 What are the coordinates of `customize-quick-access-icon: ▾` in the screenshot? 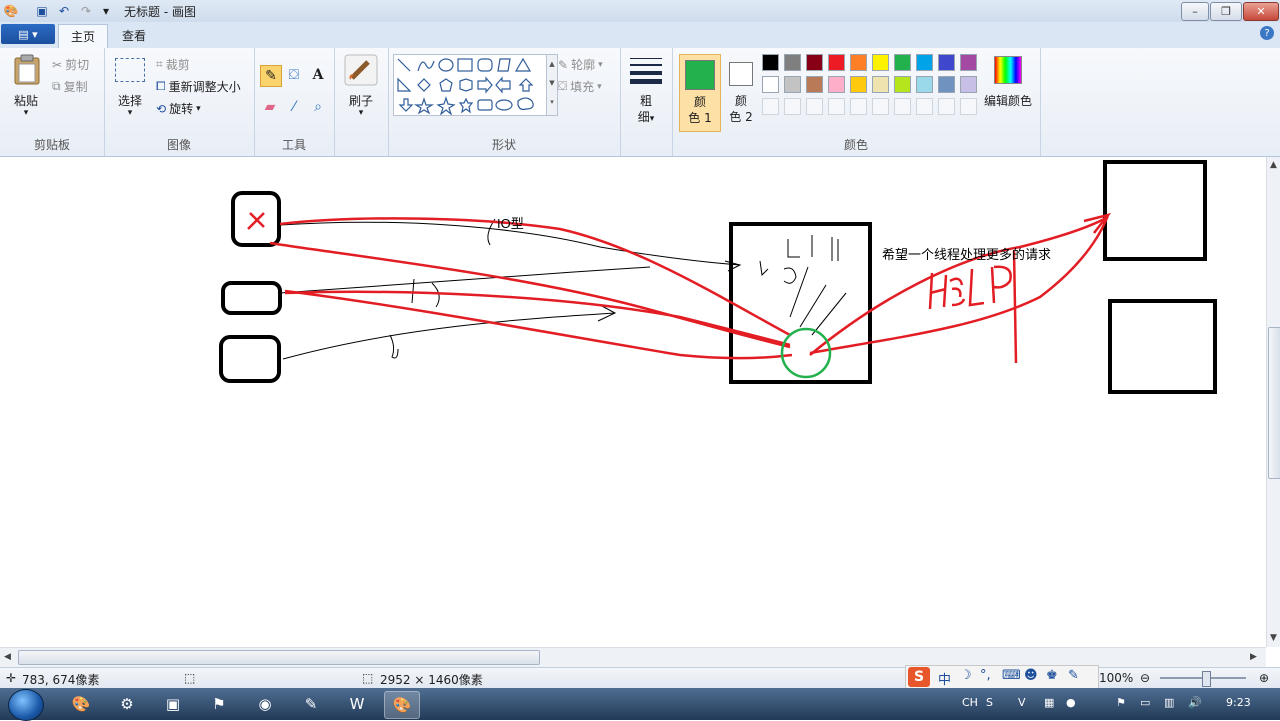 It's located at (106, 11).